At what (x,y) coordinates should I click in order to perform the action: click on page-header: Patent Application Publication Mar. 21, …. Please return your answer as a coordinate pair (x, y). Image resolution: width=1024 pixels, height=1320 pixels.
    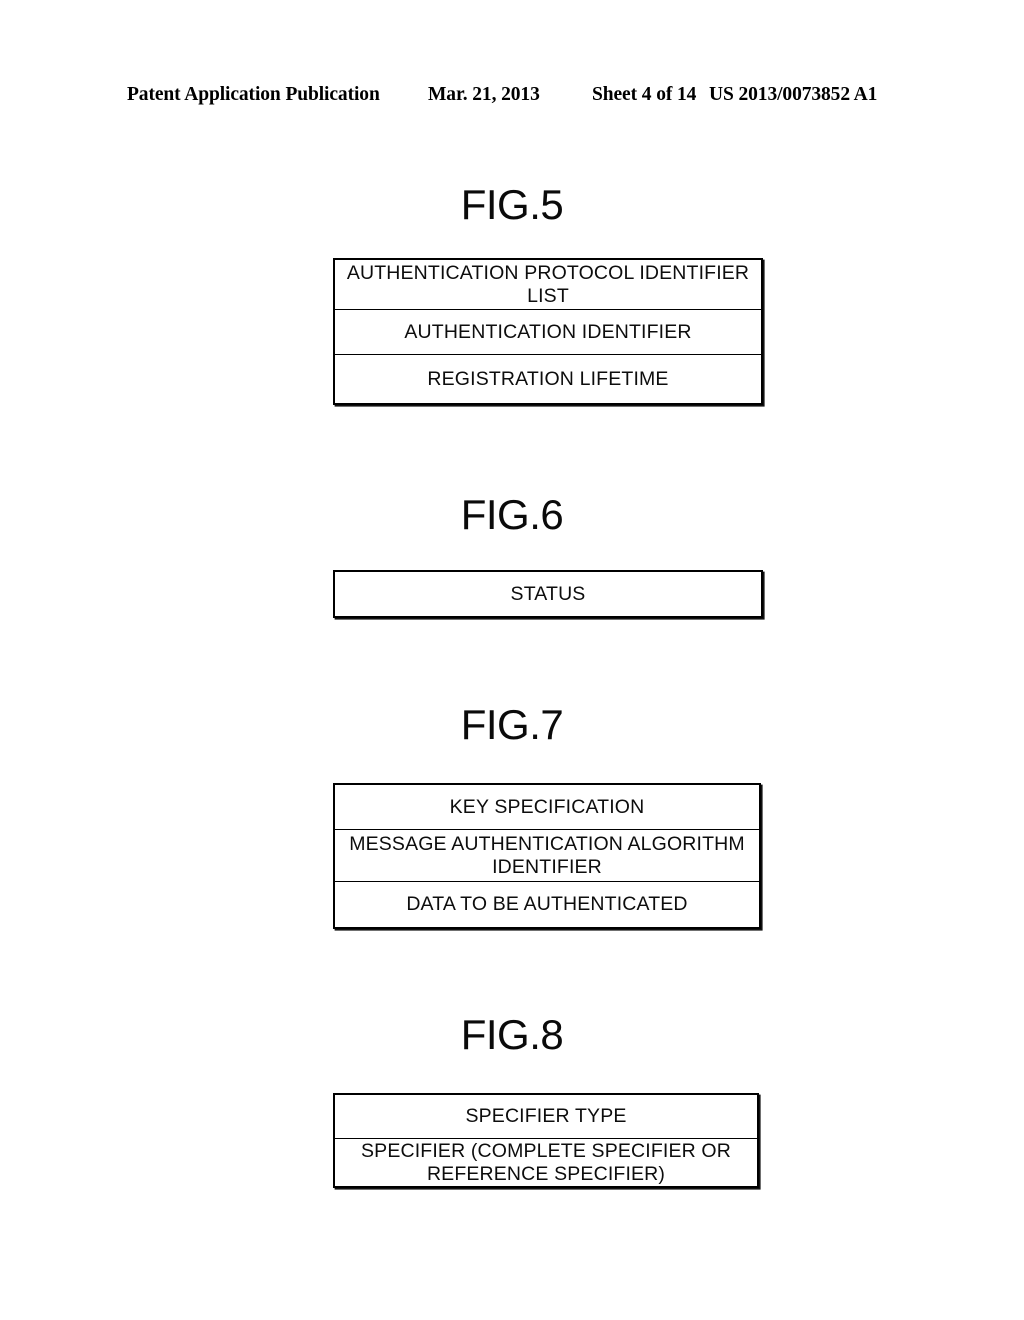
    Looking at the image, I should click on (512, 97).